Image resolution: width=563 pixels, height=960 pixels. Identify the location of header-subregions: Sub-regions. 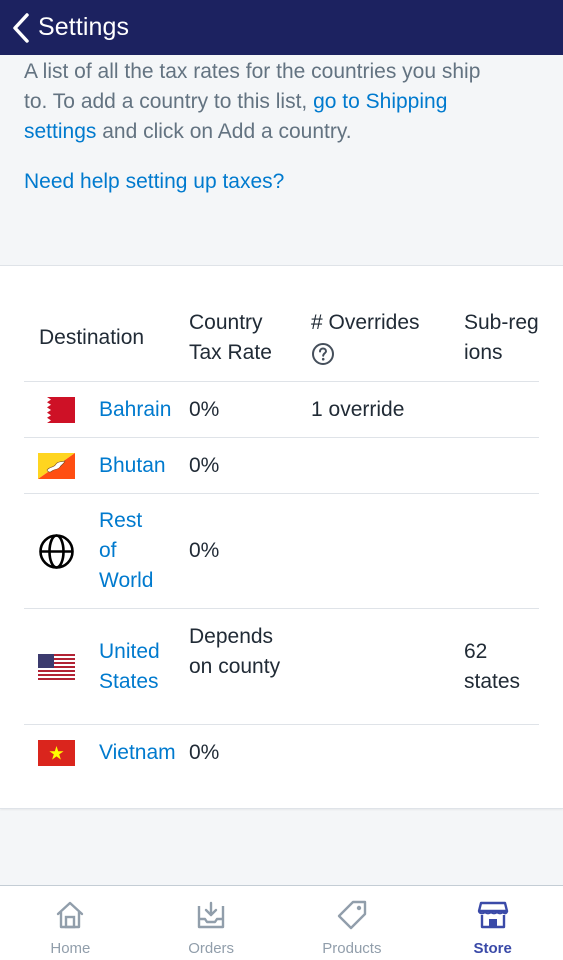
(504, 338).